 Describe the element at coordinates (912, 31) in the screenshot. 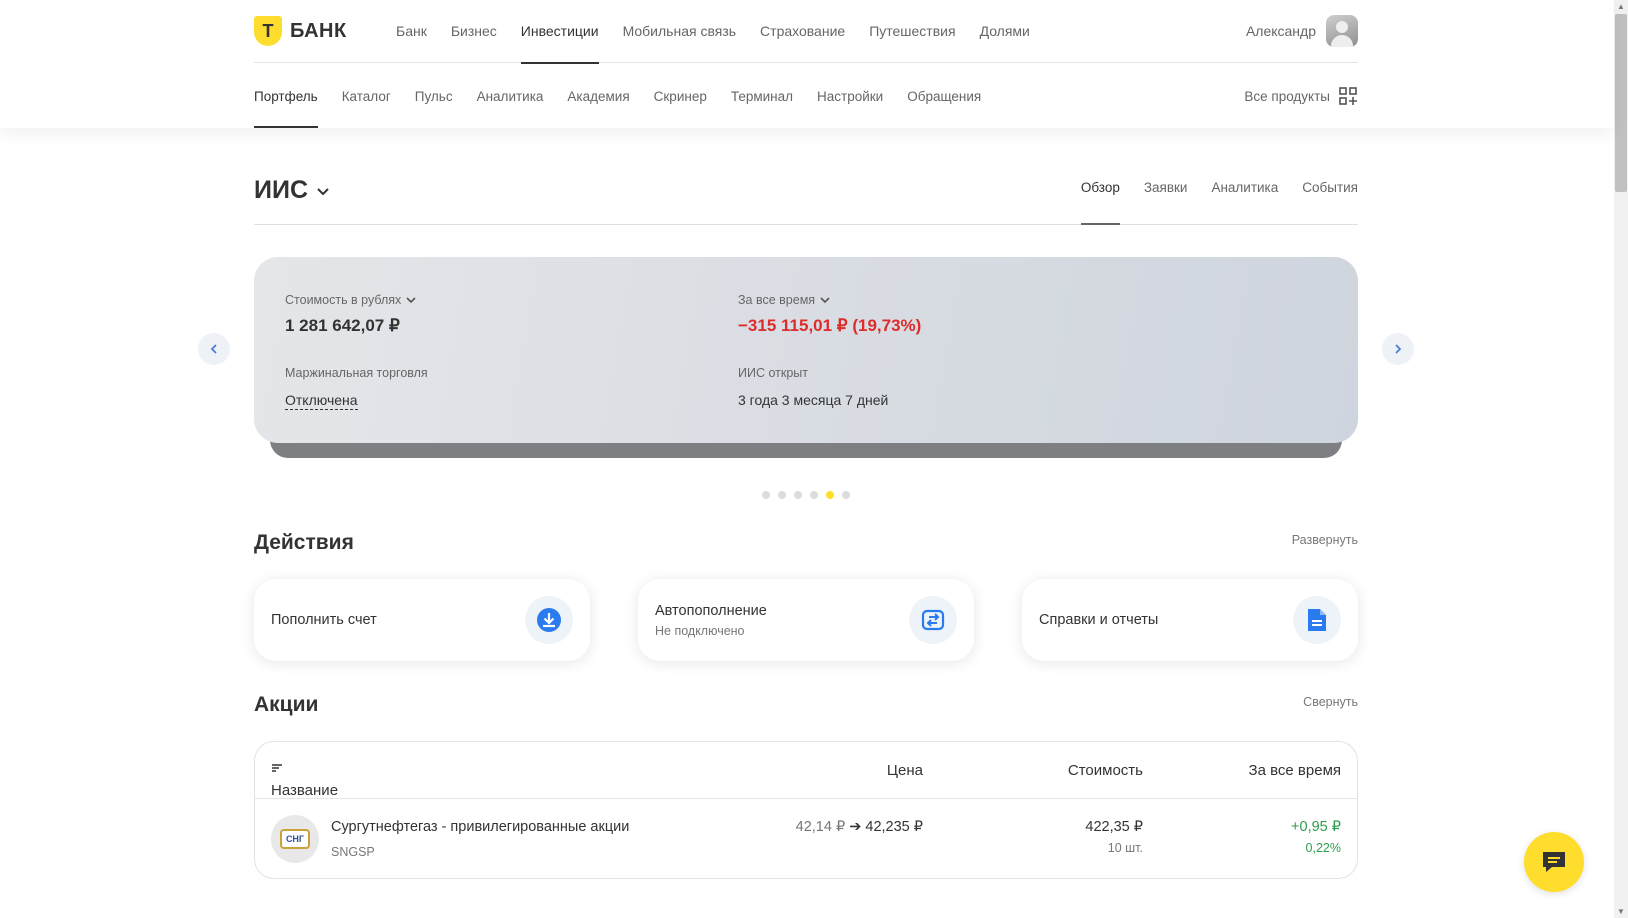

I see `main-nav-item-travel: Путешествия` at that location.